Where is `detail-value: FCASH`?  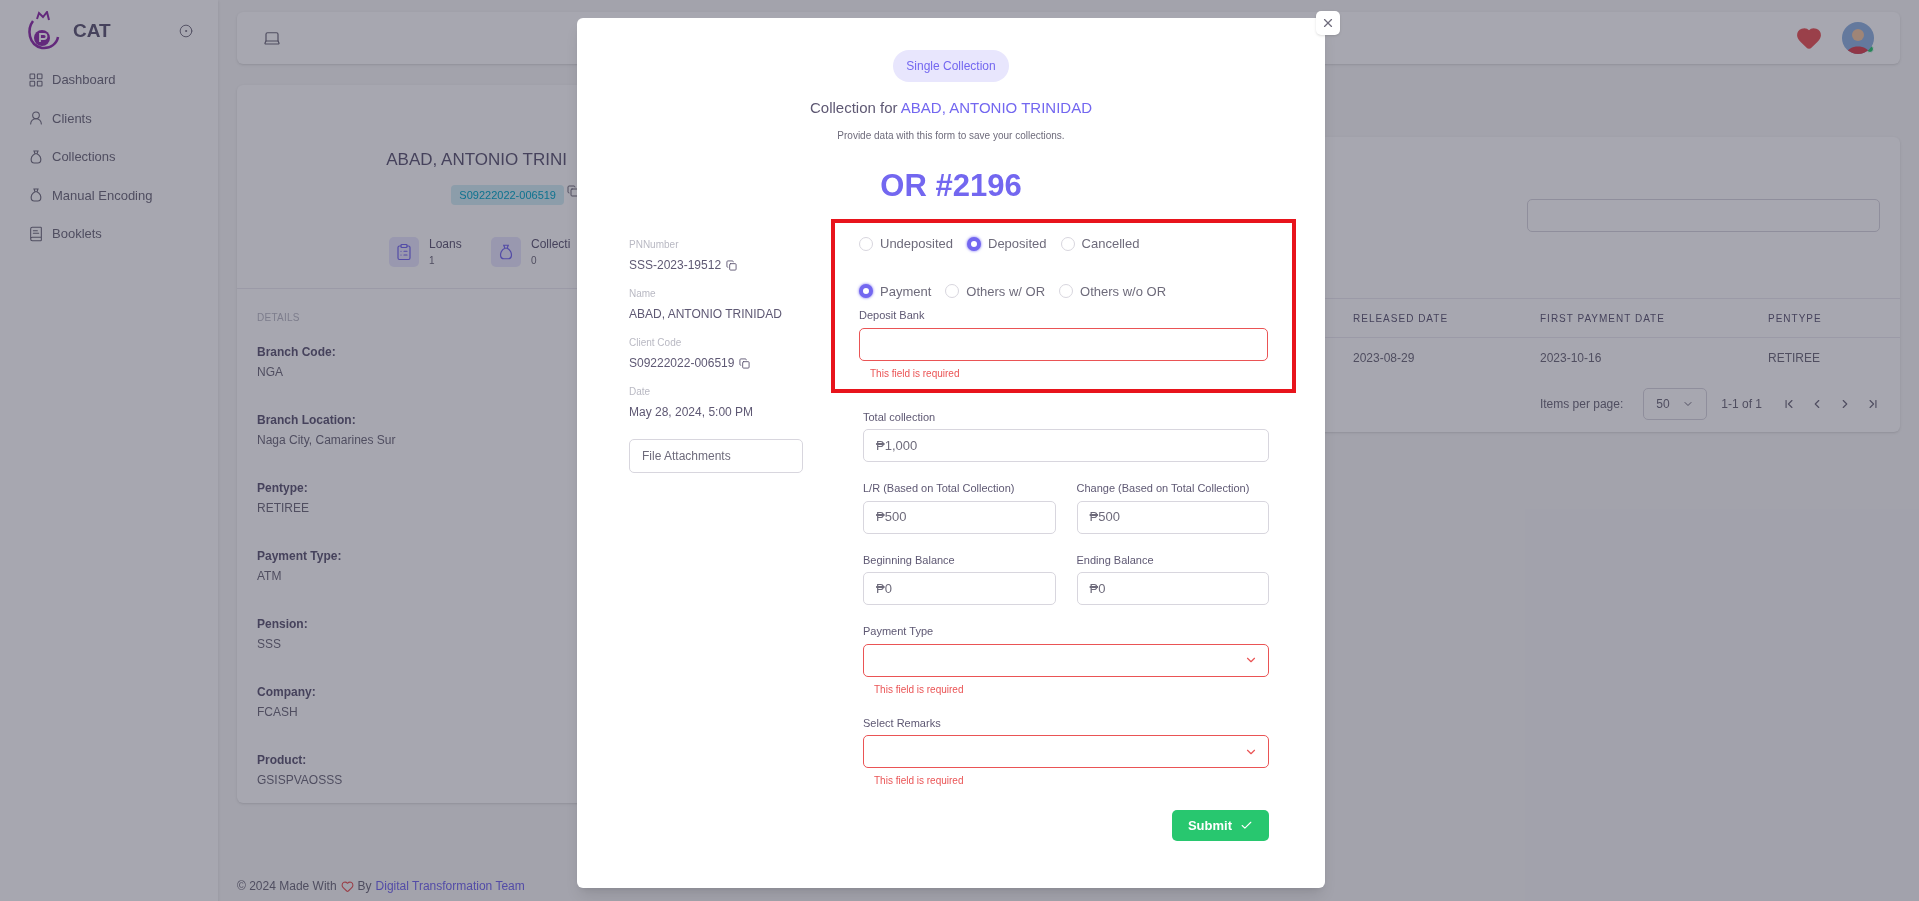
detail-value: FCASH is located at coordinates (278, 712).